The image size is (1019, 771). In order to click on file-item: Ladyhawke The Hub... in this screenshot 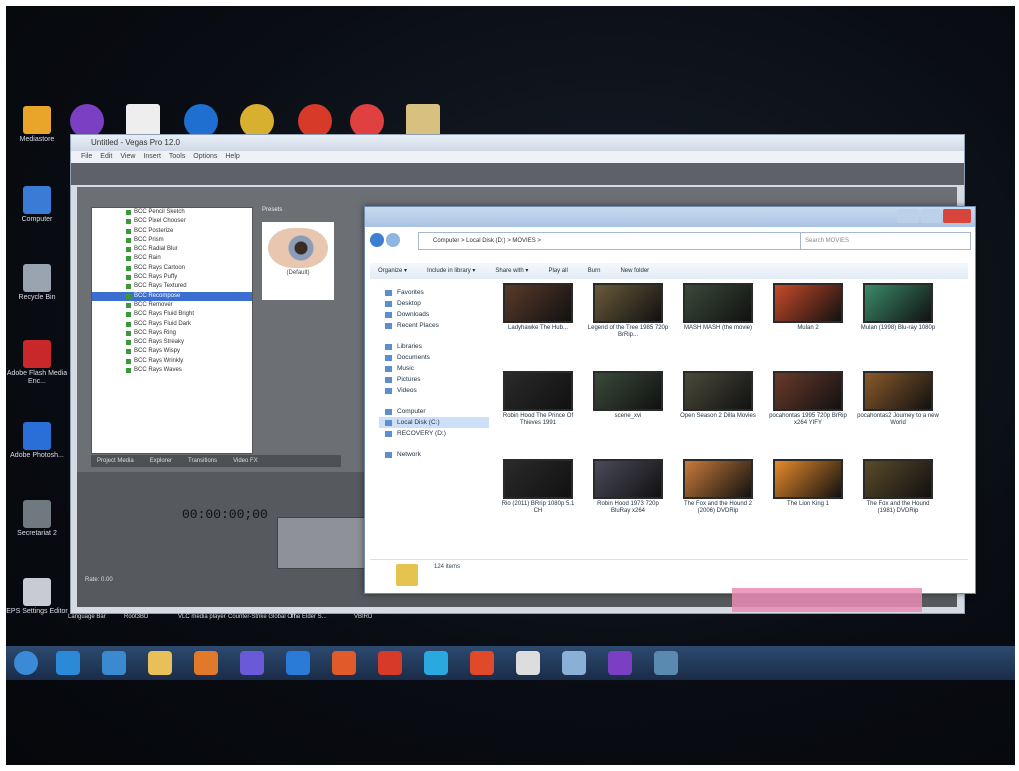, I will do `click(538, 326)`.